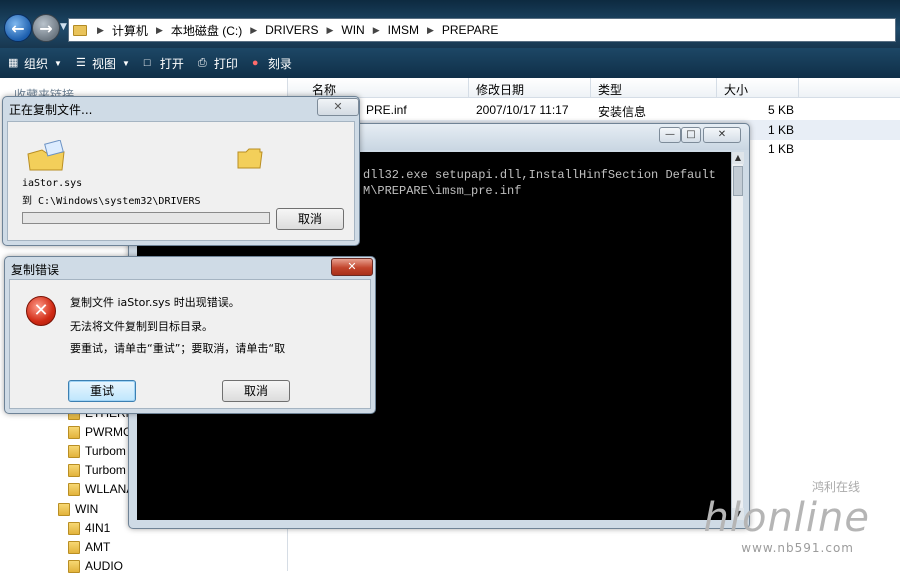  Describe the element at coordinates (141, 326) in the screenshot. I see `error-message-line: 无法将文件复制到目标目录。` at that location.